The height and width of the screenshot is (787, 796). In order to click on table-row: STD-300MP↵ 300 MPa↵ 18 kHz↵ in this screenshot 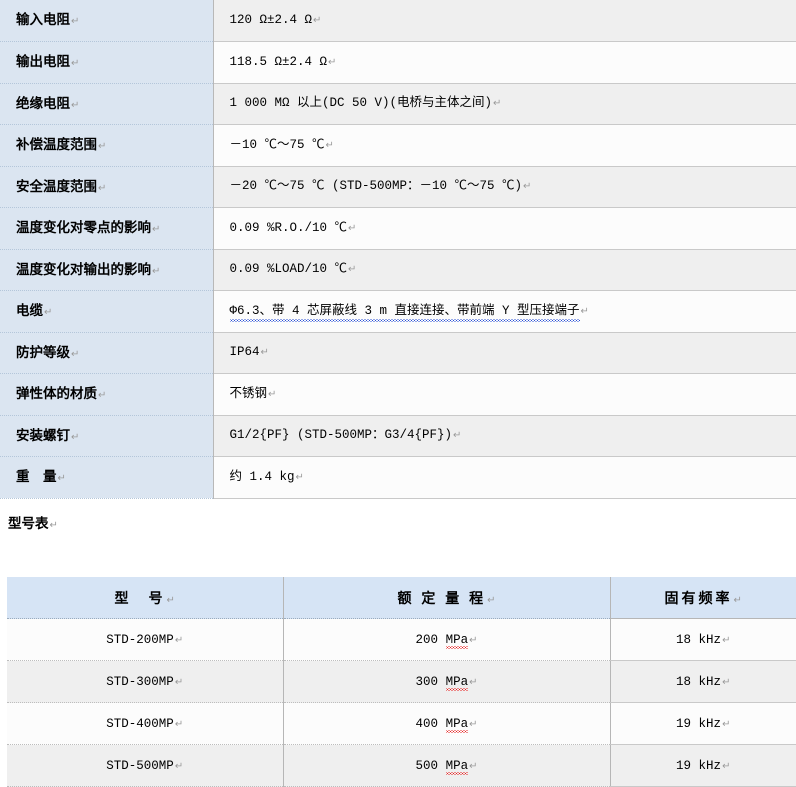, I will do `click(401, 681)`.